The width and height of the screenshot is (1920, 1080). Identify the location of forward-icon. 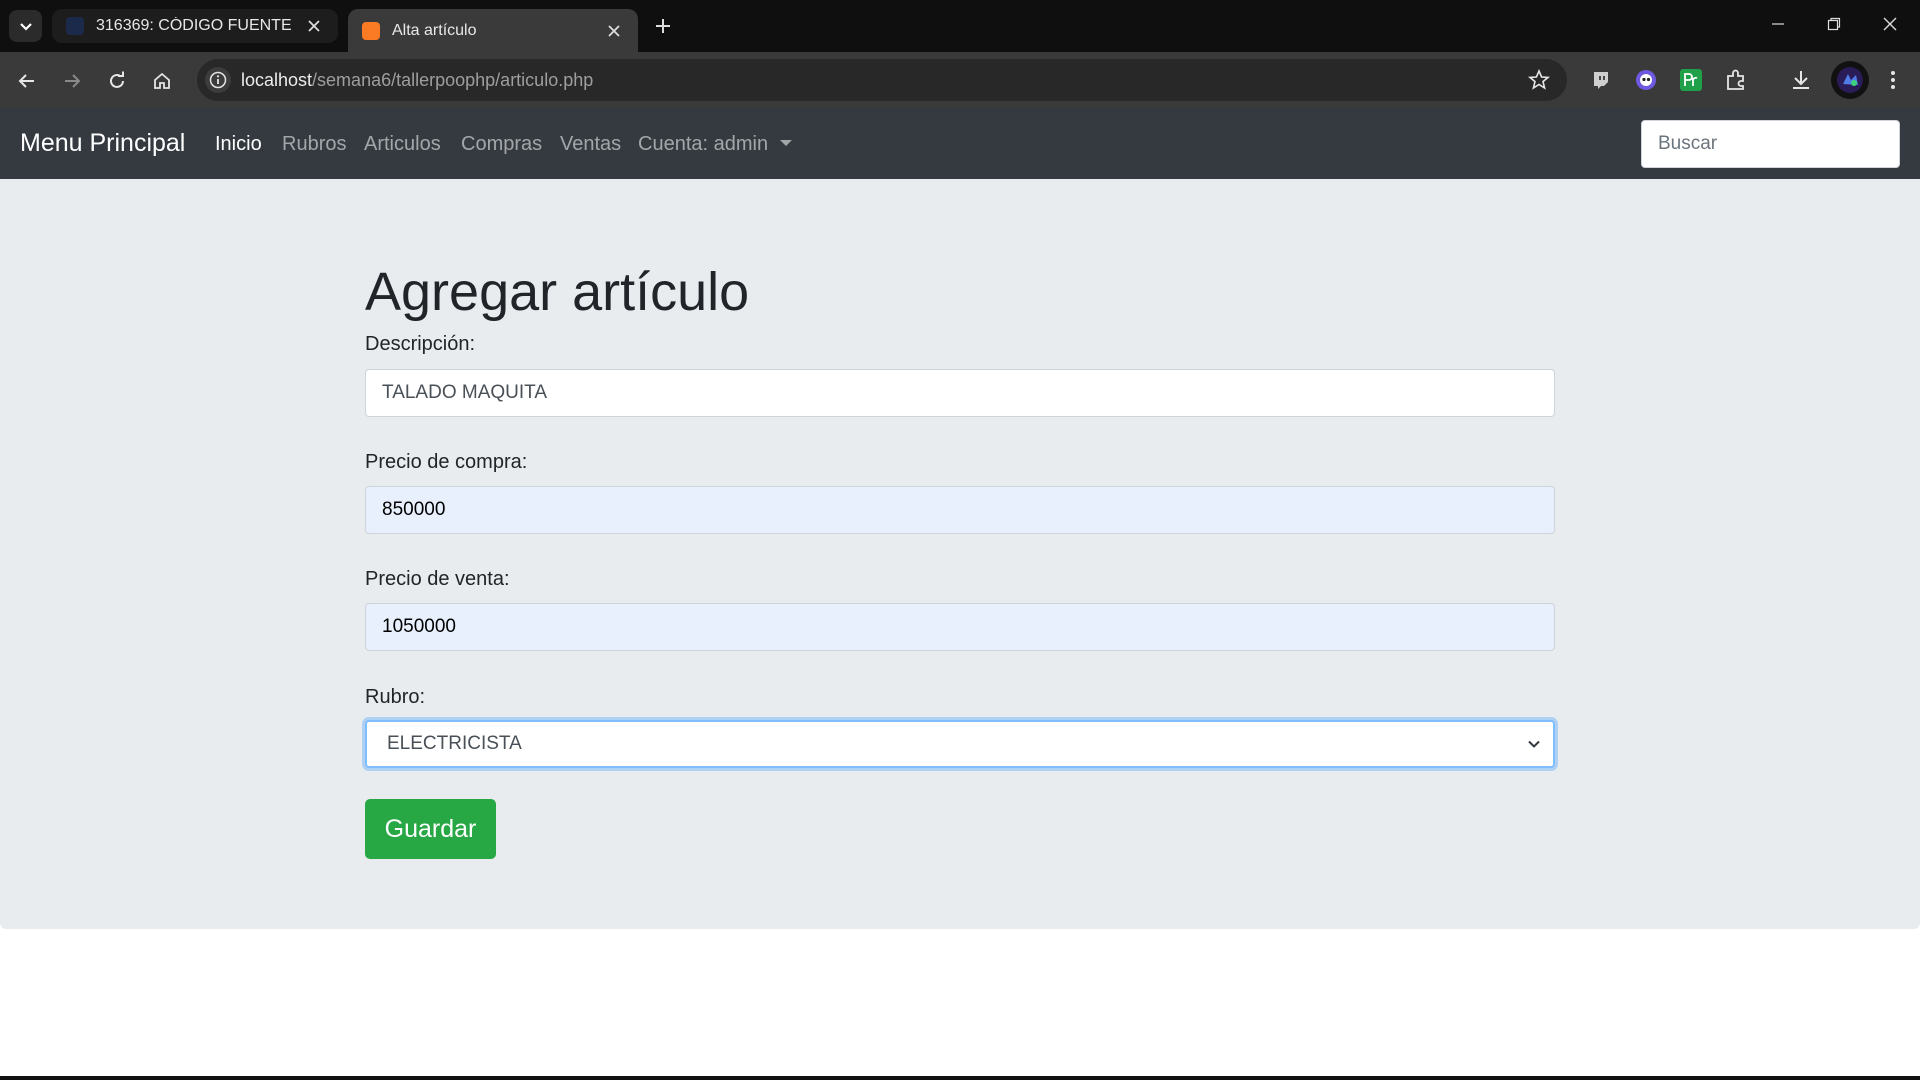
(73, 81).